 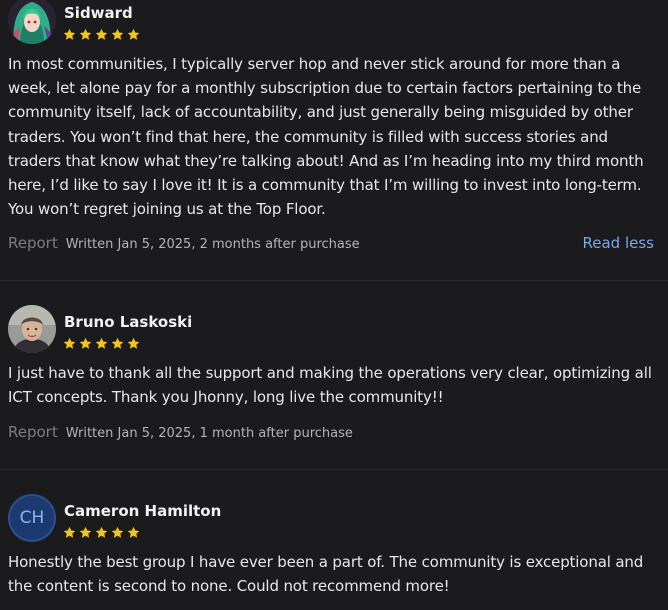 What do you see at coordinates (98, 13) in the screenshot?
I see `reviewer-name: Sidward` at bounding box center [98, 13].